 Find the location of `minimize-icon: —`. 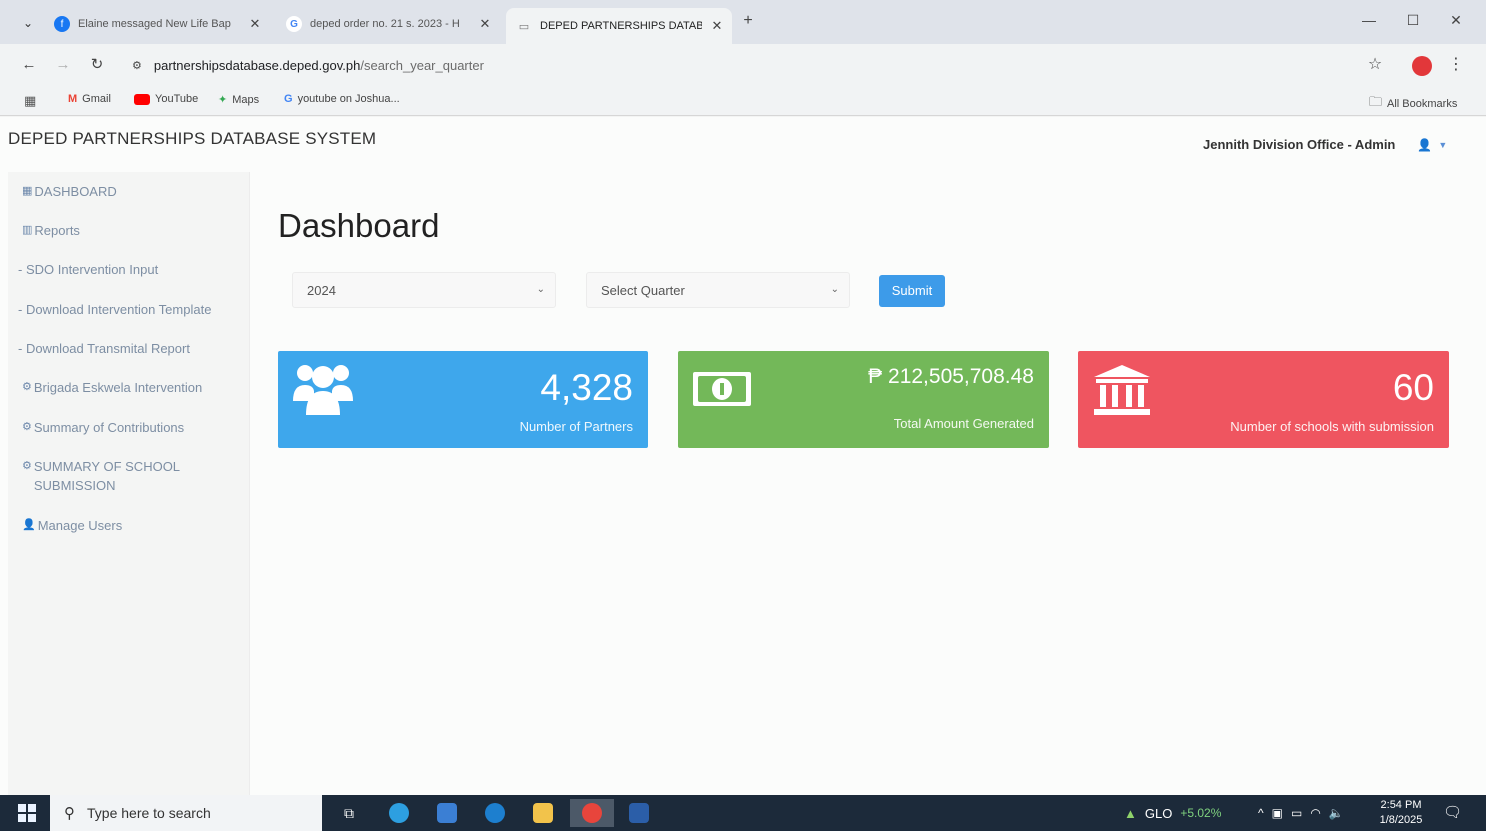

minimize-icon: — is located at coordinates (1369, 20).